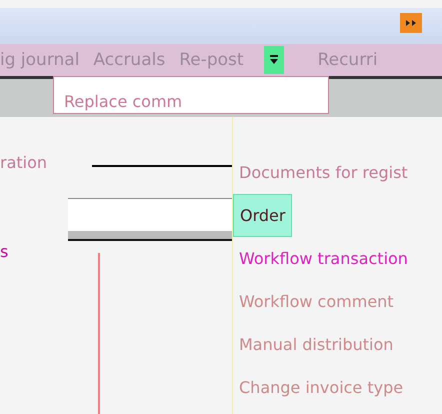  What do you see at coordinates (4, 251) in the screenshot?
I see `group-label: s` at bounding box center [4, 251].